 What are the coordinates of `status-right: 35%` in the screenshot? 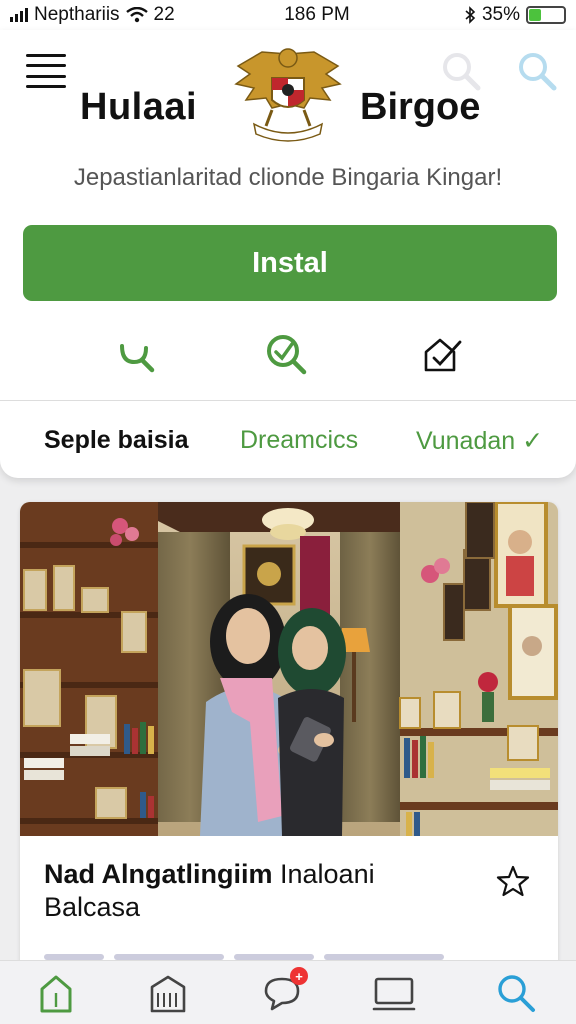 It's located at (515, 15).